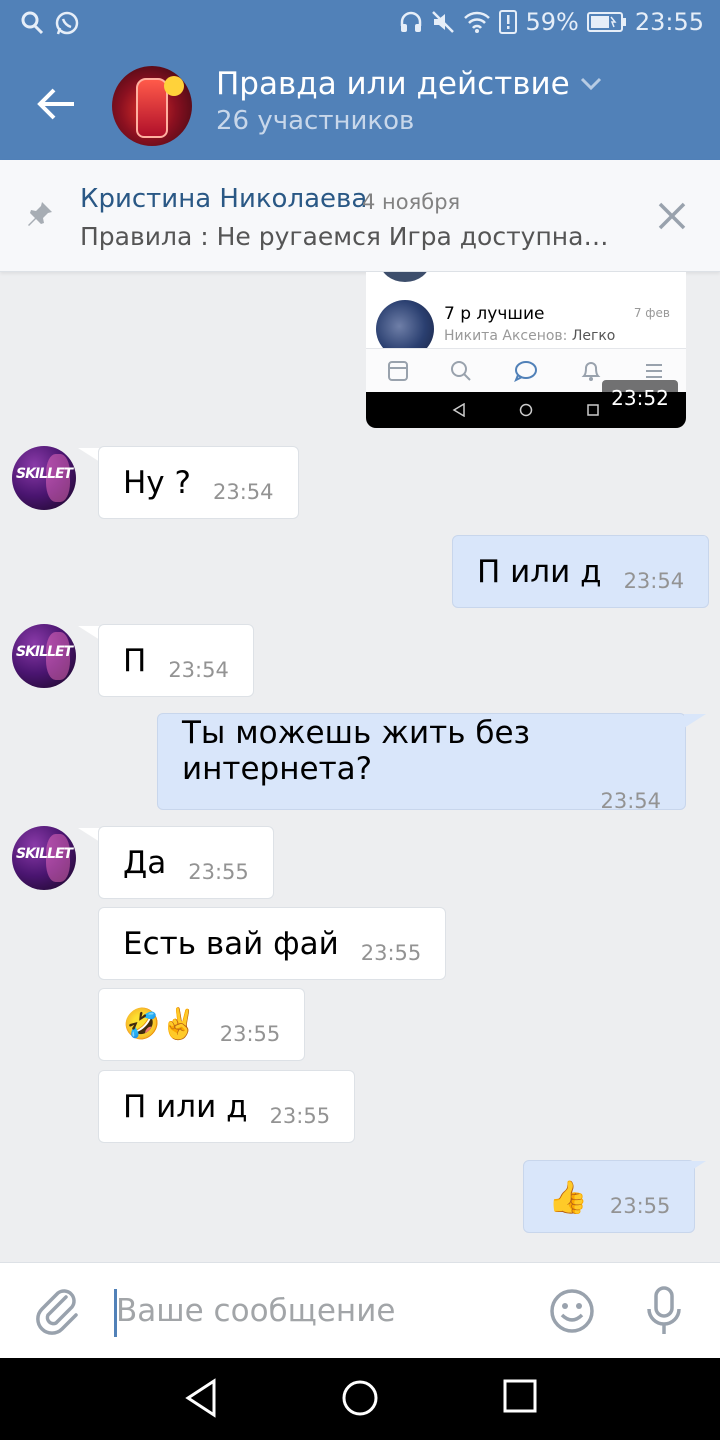 The image size is (720, 1440). What do you see at coordinates (654, 370) in the screenshot?
I see `menu-icon` at bounding box center [654, 370].